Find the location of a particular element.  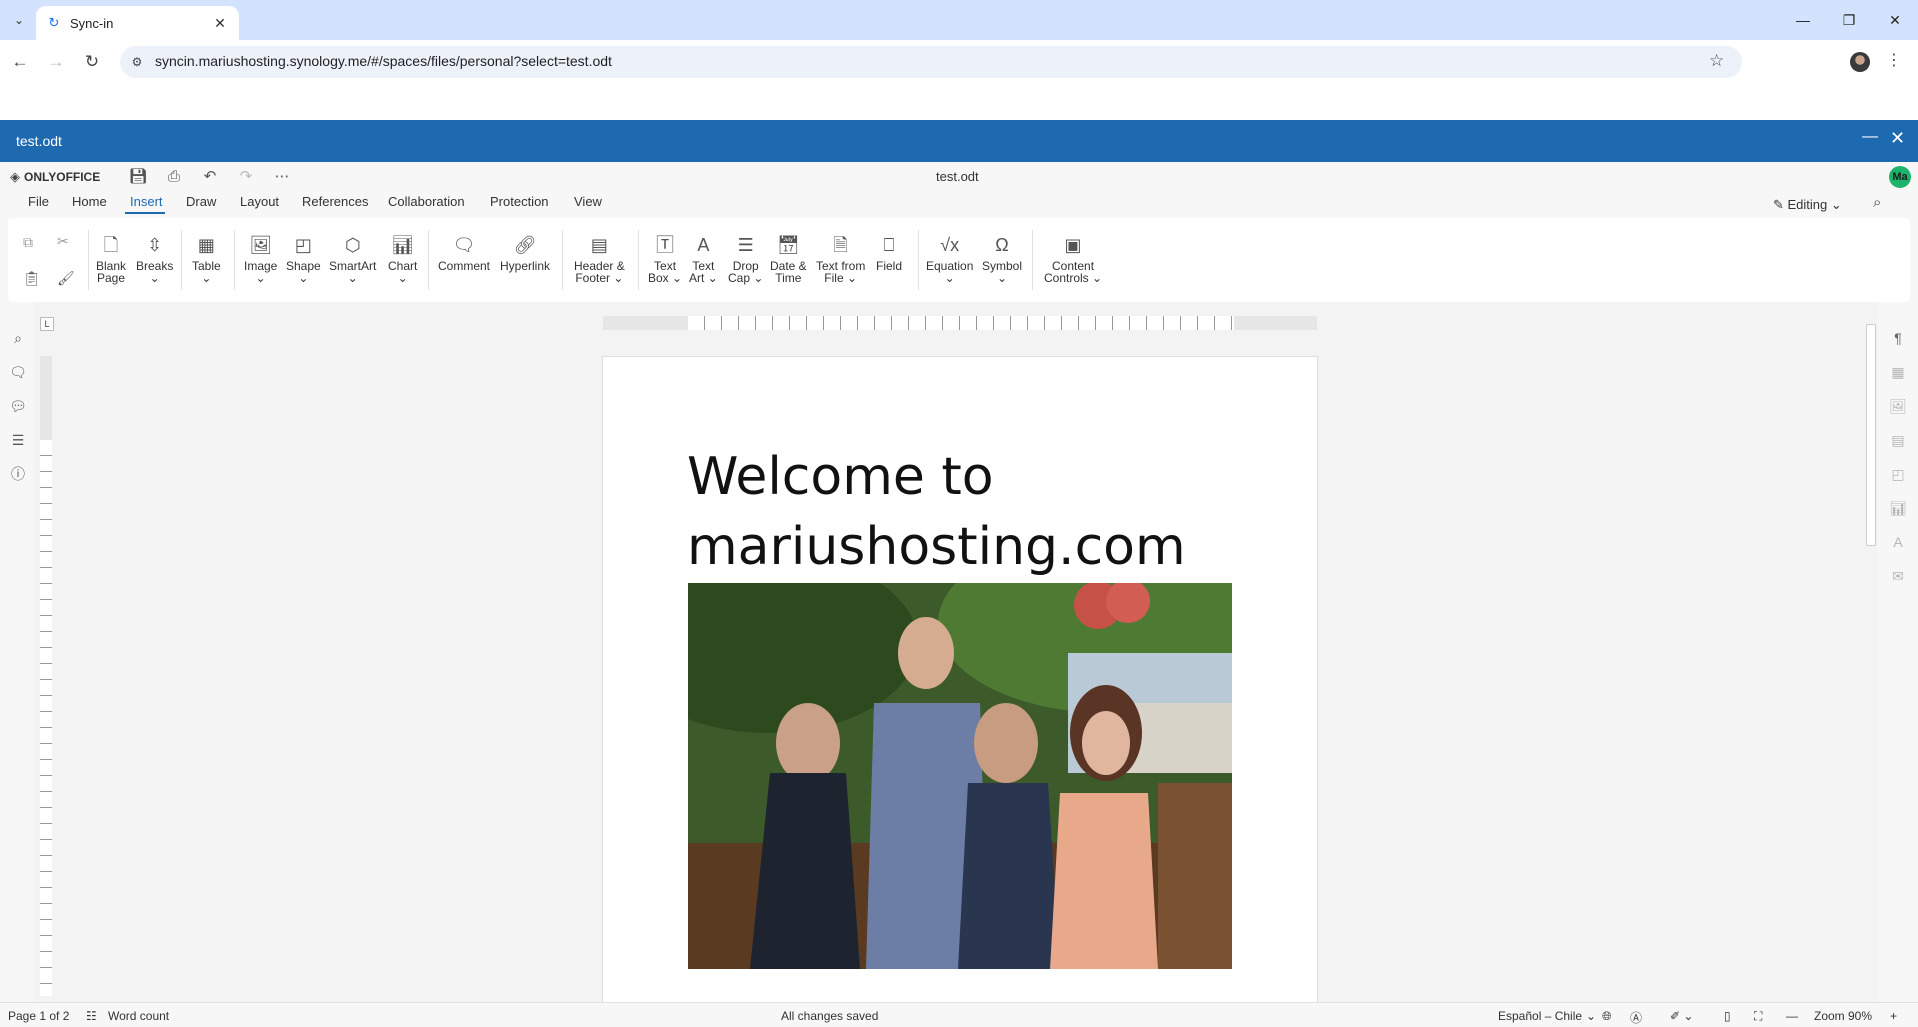

table-icon: ▦ is located at coordinates (206, 245).